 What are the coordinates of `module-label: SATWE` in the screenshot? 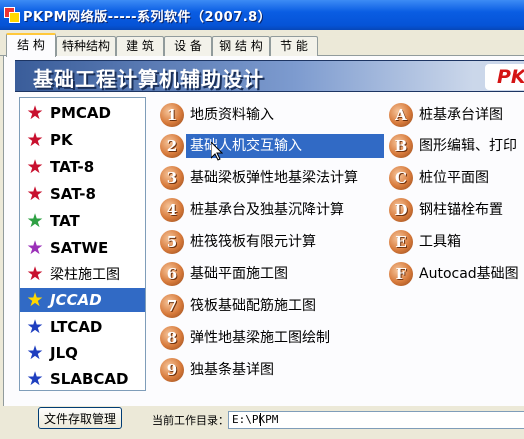 It's located at (79, 248).